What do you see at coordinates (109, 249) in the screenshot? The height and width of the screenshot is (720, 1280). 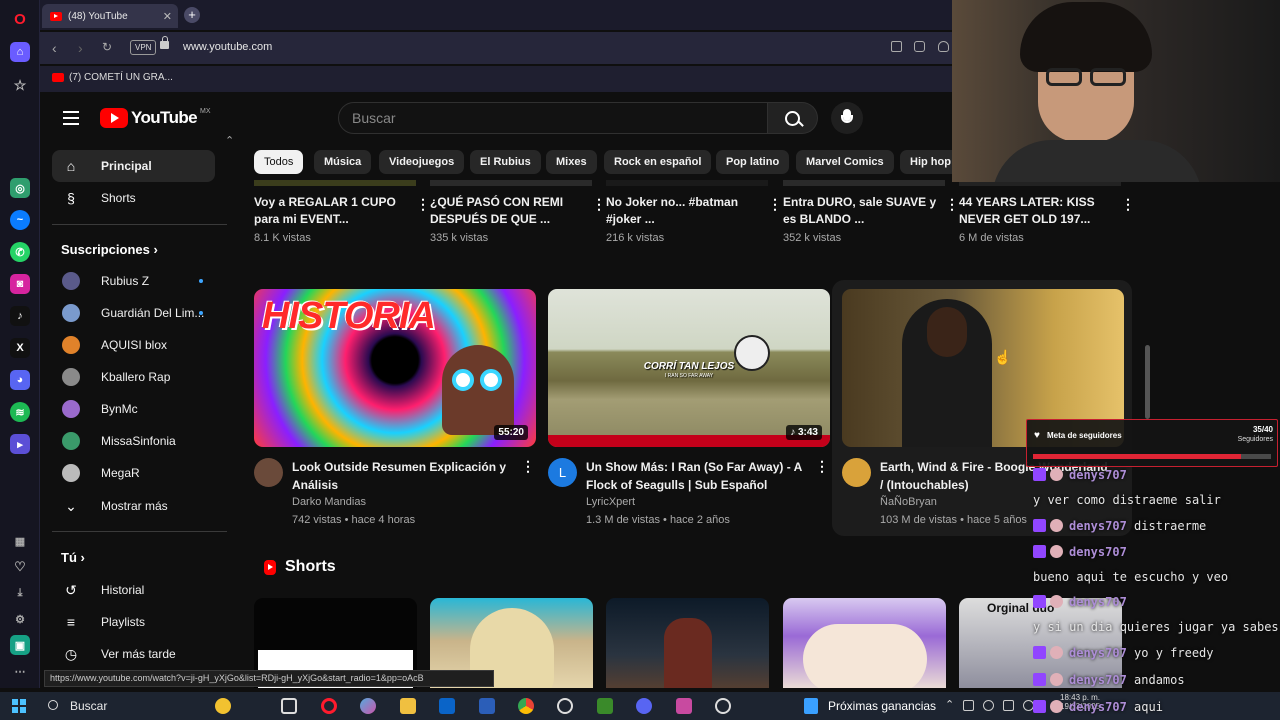 I see `subscriptions-header: Suscripciones ›` at bounding box center [109, 249].